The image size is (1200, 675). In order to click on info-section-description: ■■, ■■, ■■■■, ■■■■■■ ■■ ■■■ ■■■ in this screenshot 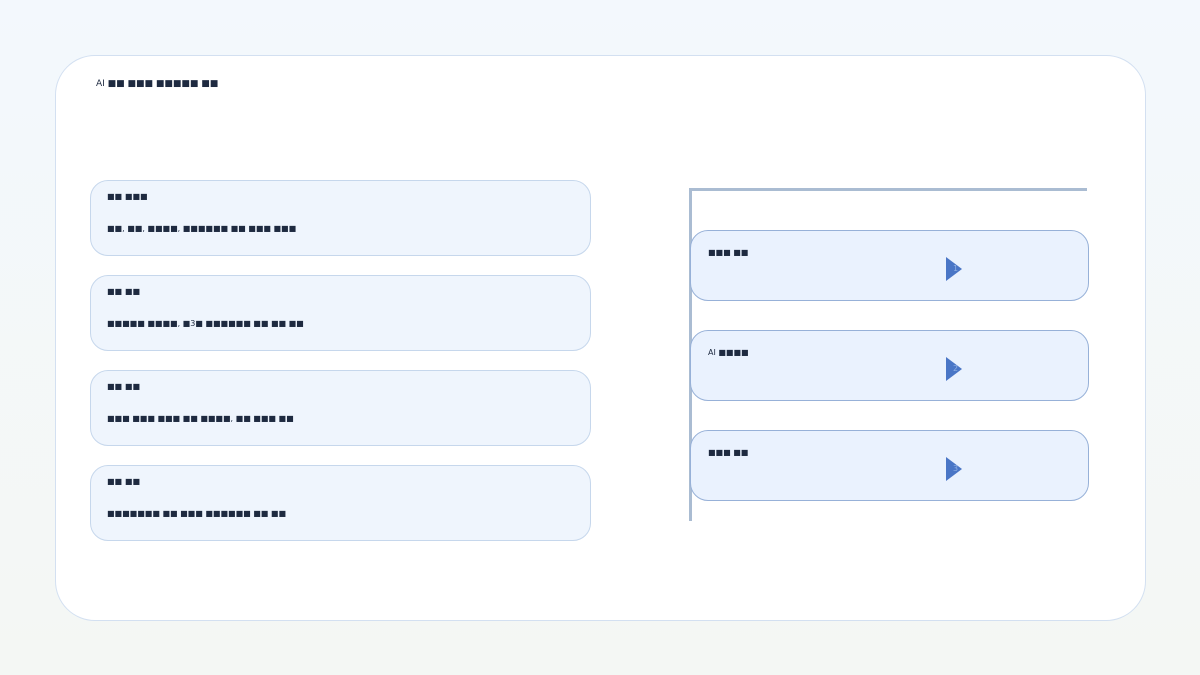, I will do `click(202, 228)`.